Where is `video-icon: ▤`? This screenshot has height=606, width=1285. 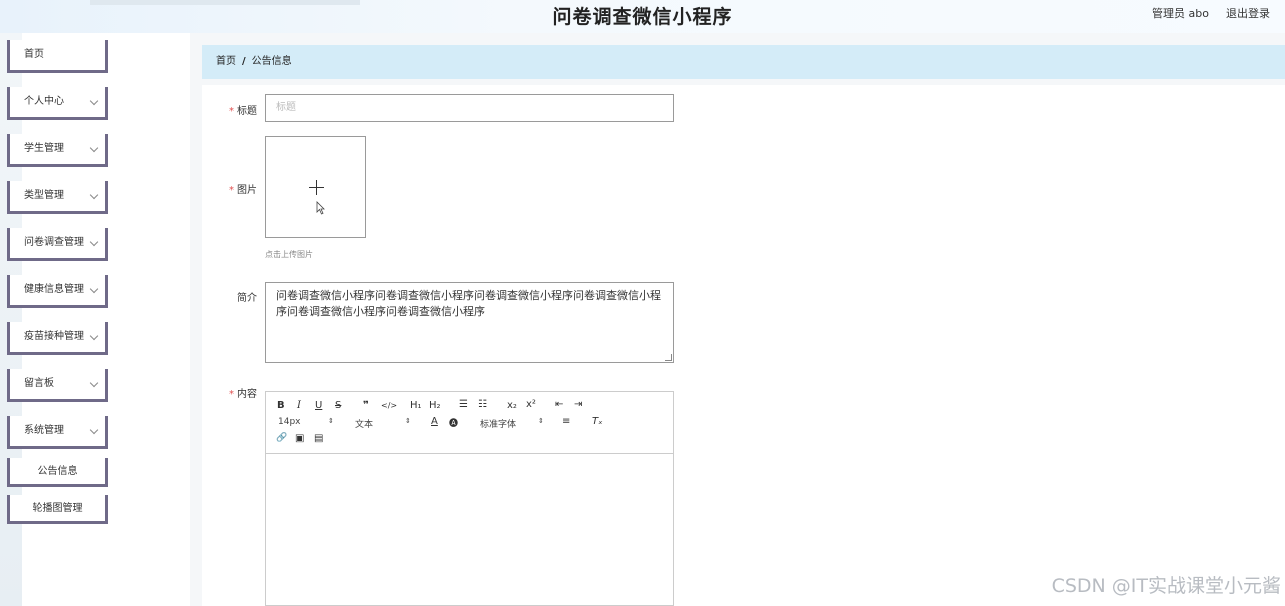 video-icon: ▤ is located at coordinates (318, 438).